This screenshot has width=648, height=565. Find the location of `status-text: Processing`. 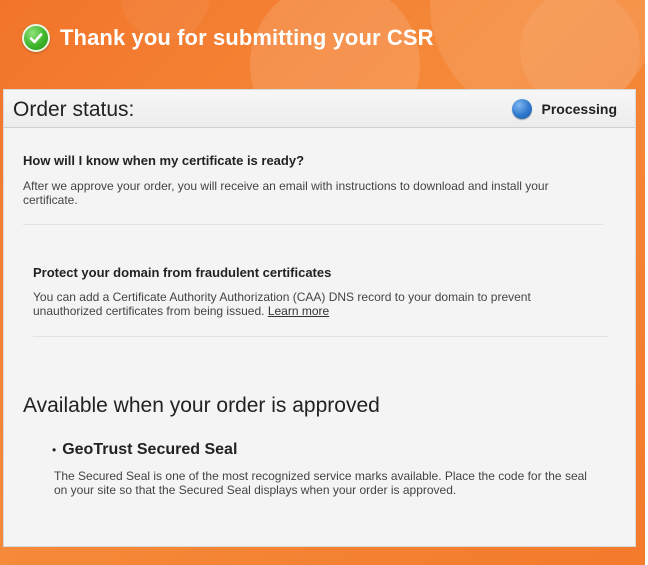

status-text: Processing is located at coordinates (579, 109).